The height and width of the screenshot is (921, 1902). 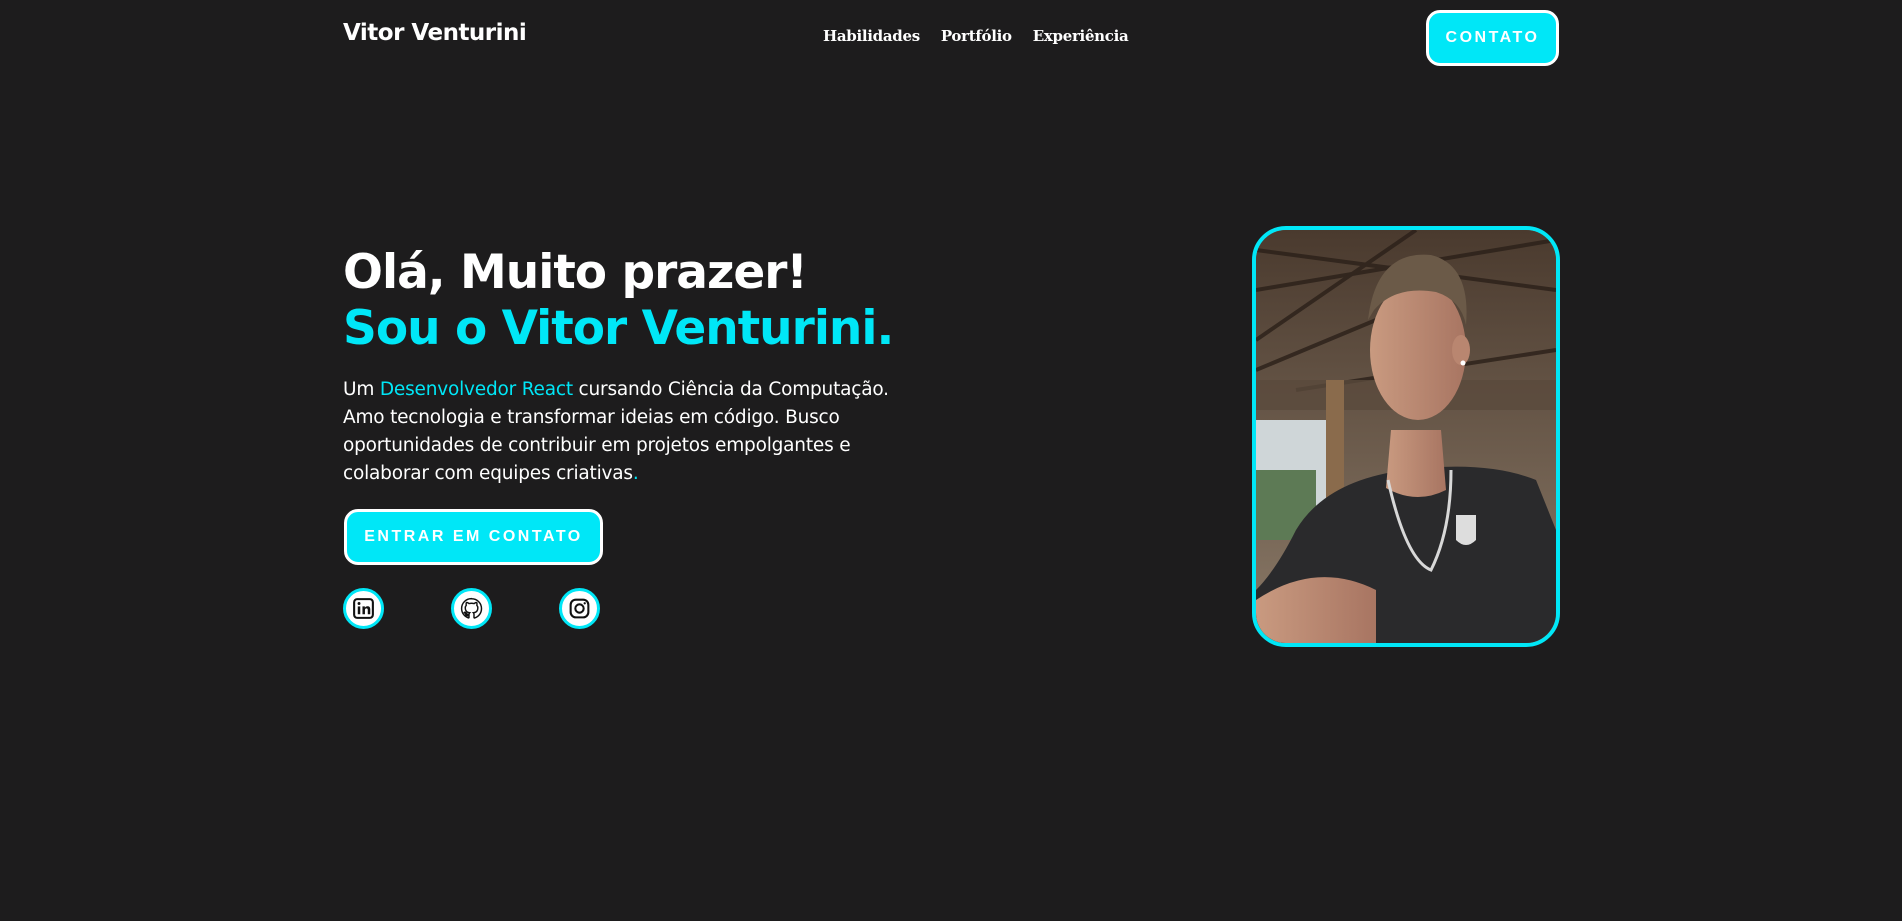 What do you see at coordinates (1081, 36) in the screenshot?
I see `nav-link-experiencia: Experiência` at bounding box center [1081, 36].